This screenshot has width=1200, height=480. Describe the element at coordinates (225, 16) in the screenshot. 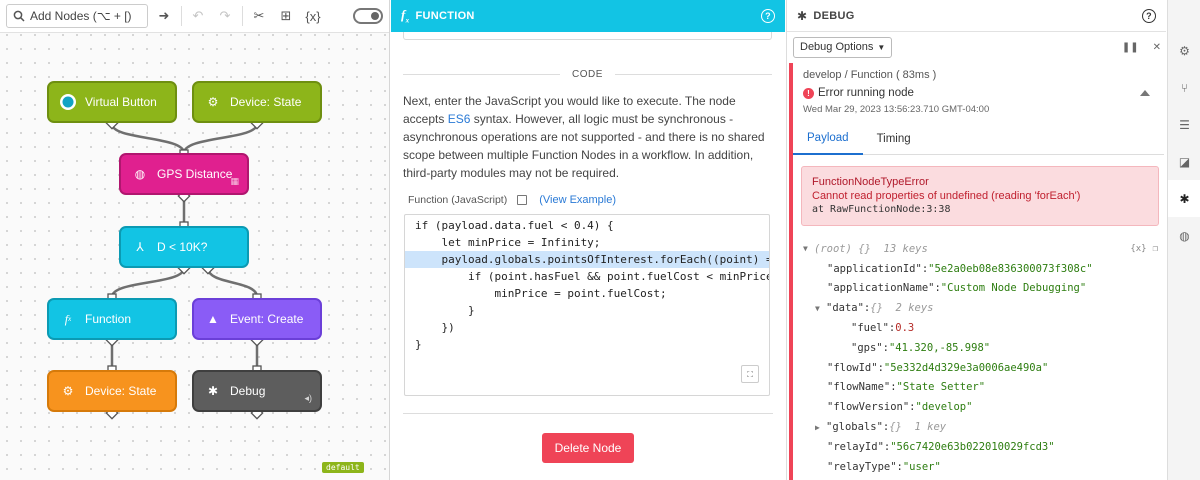

I see `redo-icon: ↷` at that location.